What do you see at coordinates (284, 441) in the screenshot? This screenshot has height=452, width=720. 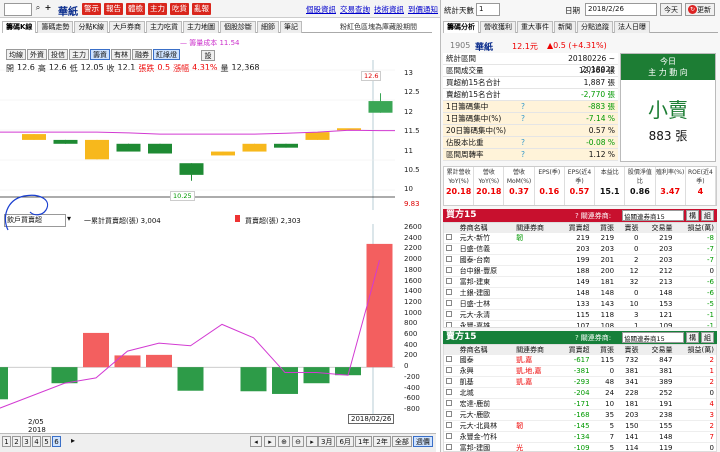 I see `zoom-in-icon: ⊕` at bounding box center [284, 441].